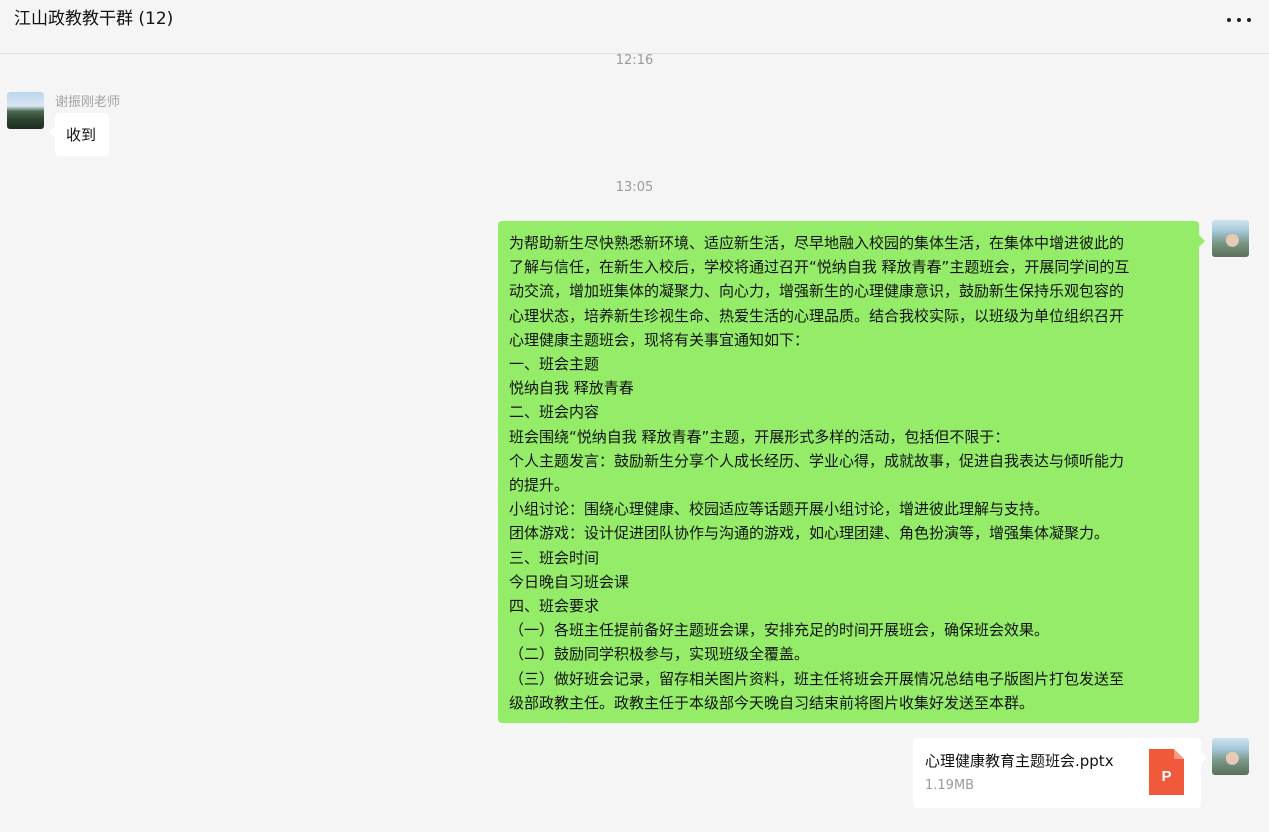 This screenshot has height=832, width=1269. Describe the element at coordinates (634, 60) in the screenshot. I see `timestamp: 12:16` at that location.